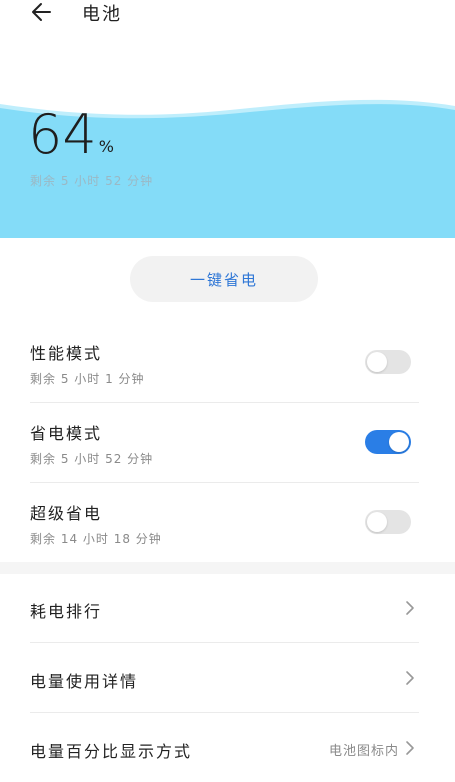 The height and width of the screenshot is (782, 455). I want to click on one-key-power-save-button: 一键省电, so click(224, 279).